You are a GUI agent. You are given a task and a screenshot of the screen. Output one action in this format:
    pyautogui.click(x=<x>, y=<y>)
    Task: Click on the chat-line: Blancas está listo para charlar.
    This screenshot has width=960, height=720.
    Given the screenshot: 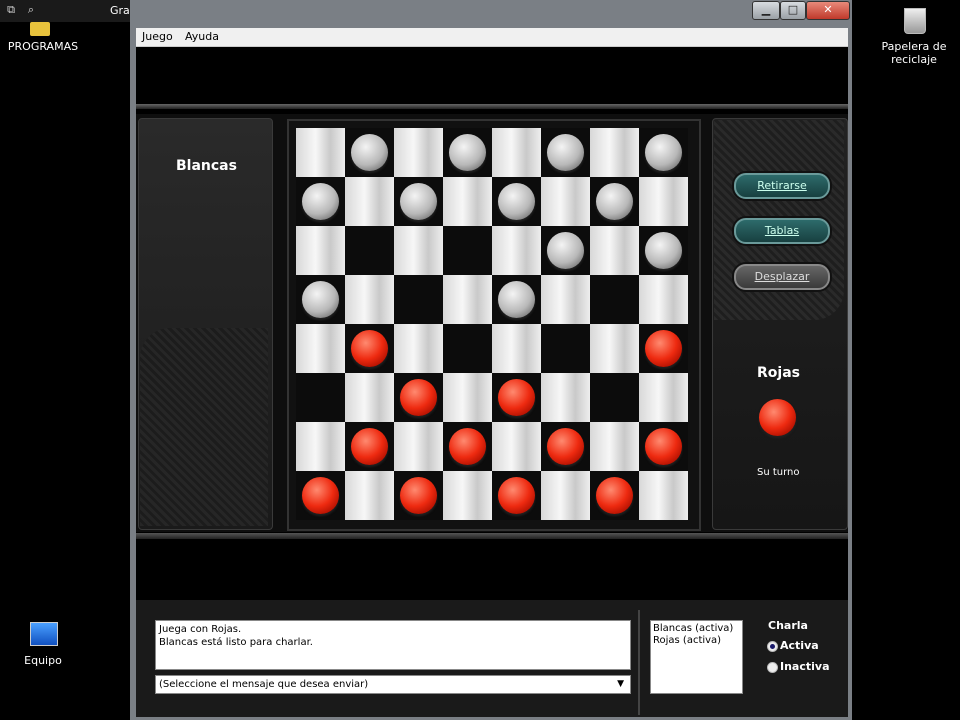 What is the action you would take?
    pyautogui.click(x=236, y=642)
    